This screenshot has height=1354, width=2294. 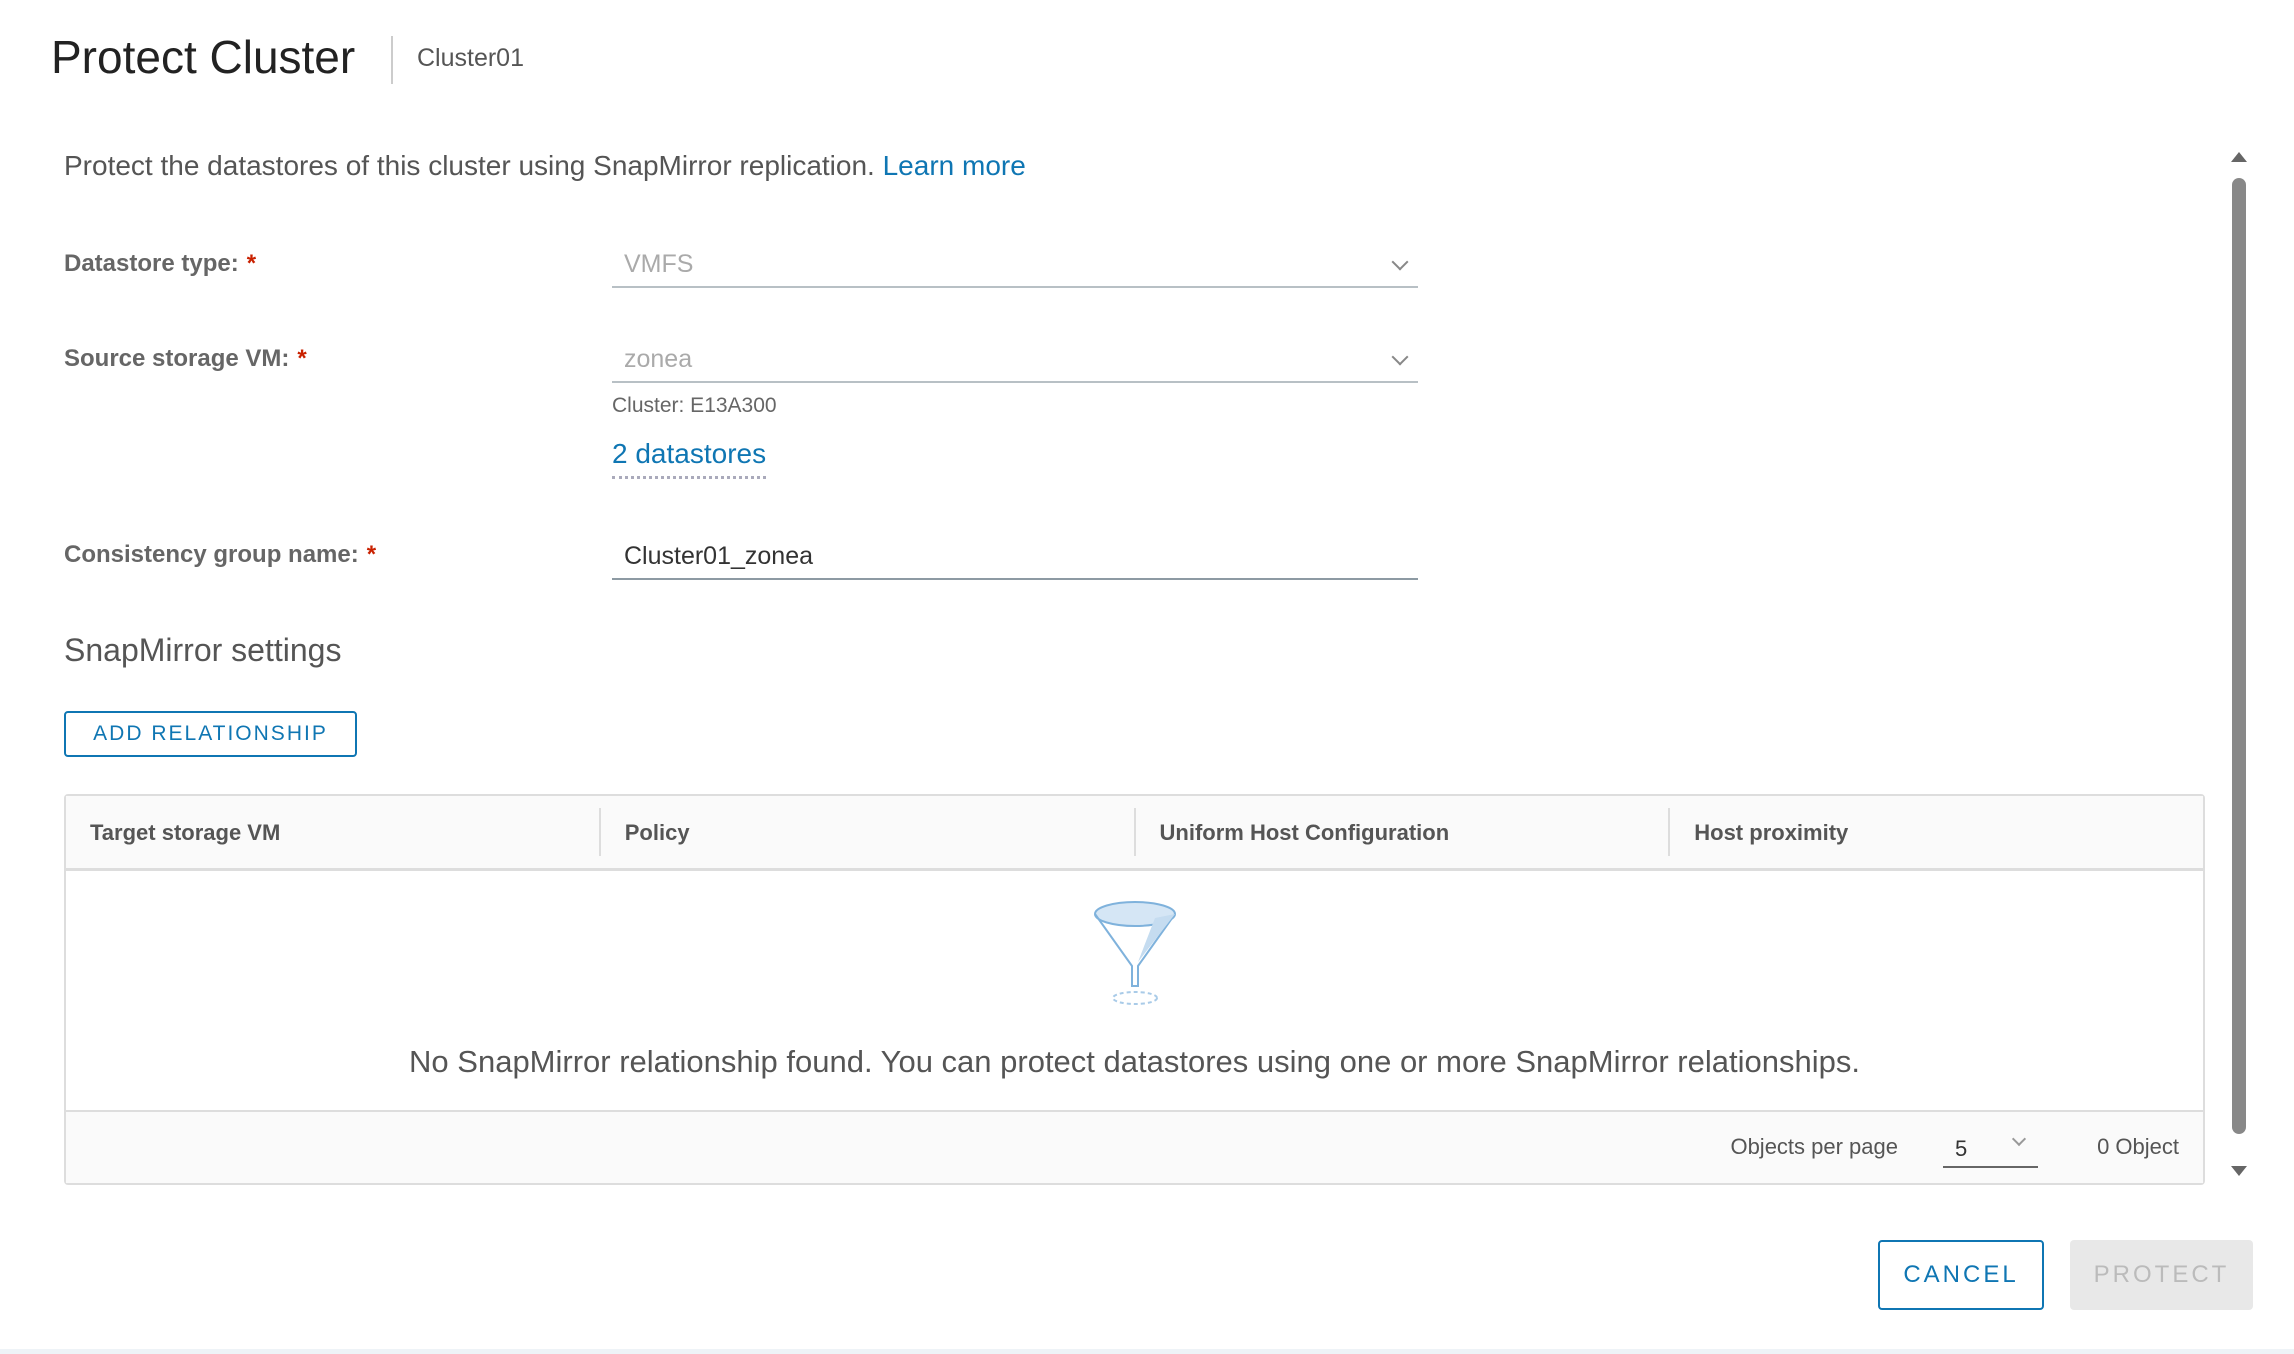 I want to click on datastores-link: 2 datastores, so click(x=689, y=458).